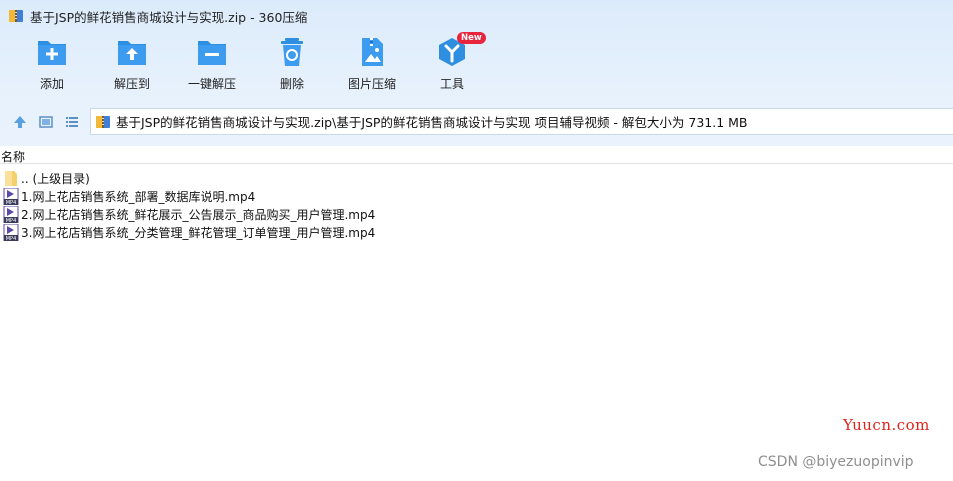  I want to click on image-compress-label: 图片压缩, so click(371, 84).